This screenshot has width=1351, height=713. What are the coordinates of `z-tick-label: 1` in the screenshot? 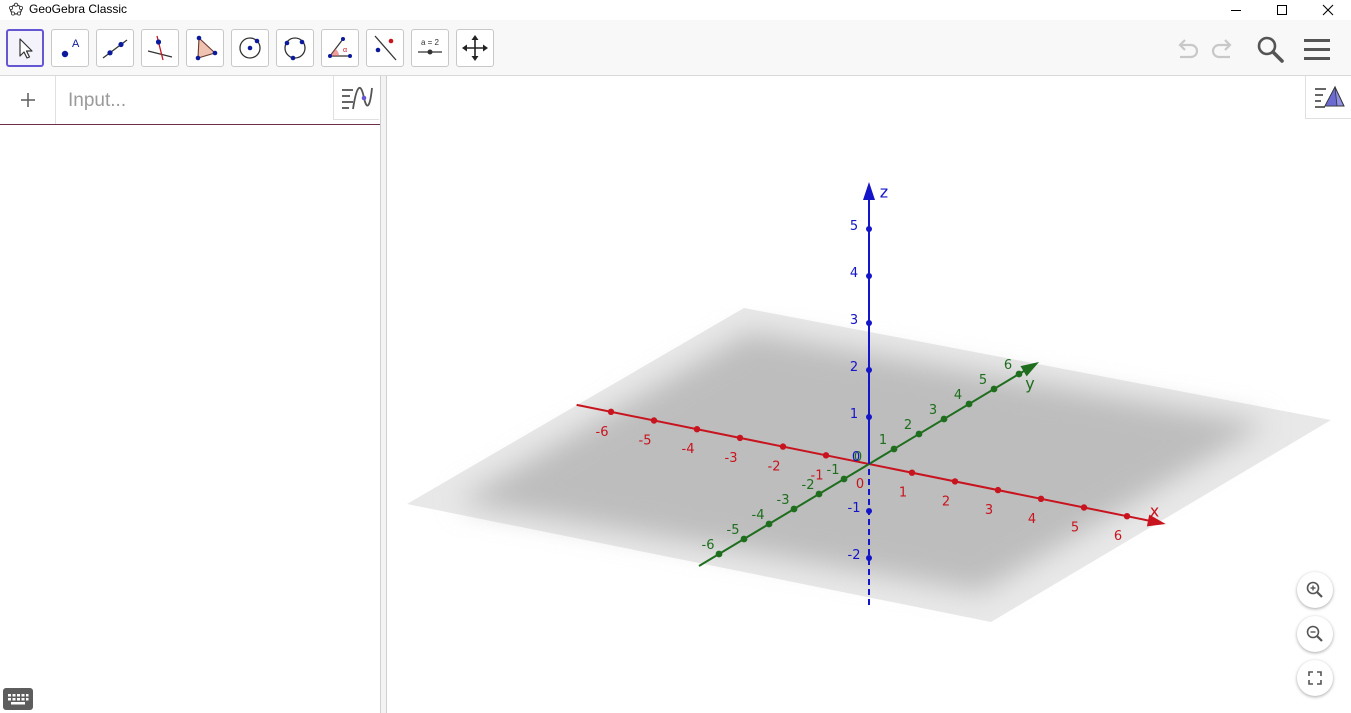 It's located at (854, 414).